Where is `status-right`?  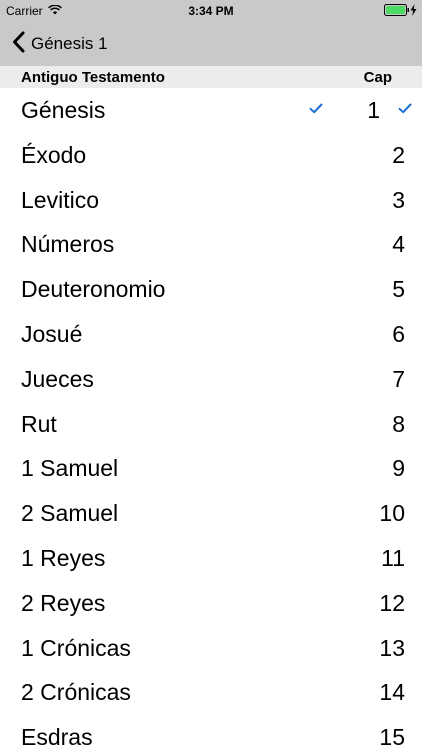
status-right is located at coordinates (400, 11).